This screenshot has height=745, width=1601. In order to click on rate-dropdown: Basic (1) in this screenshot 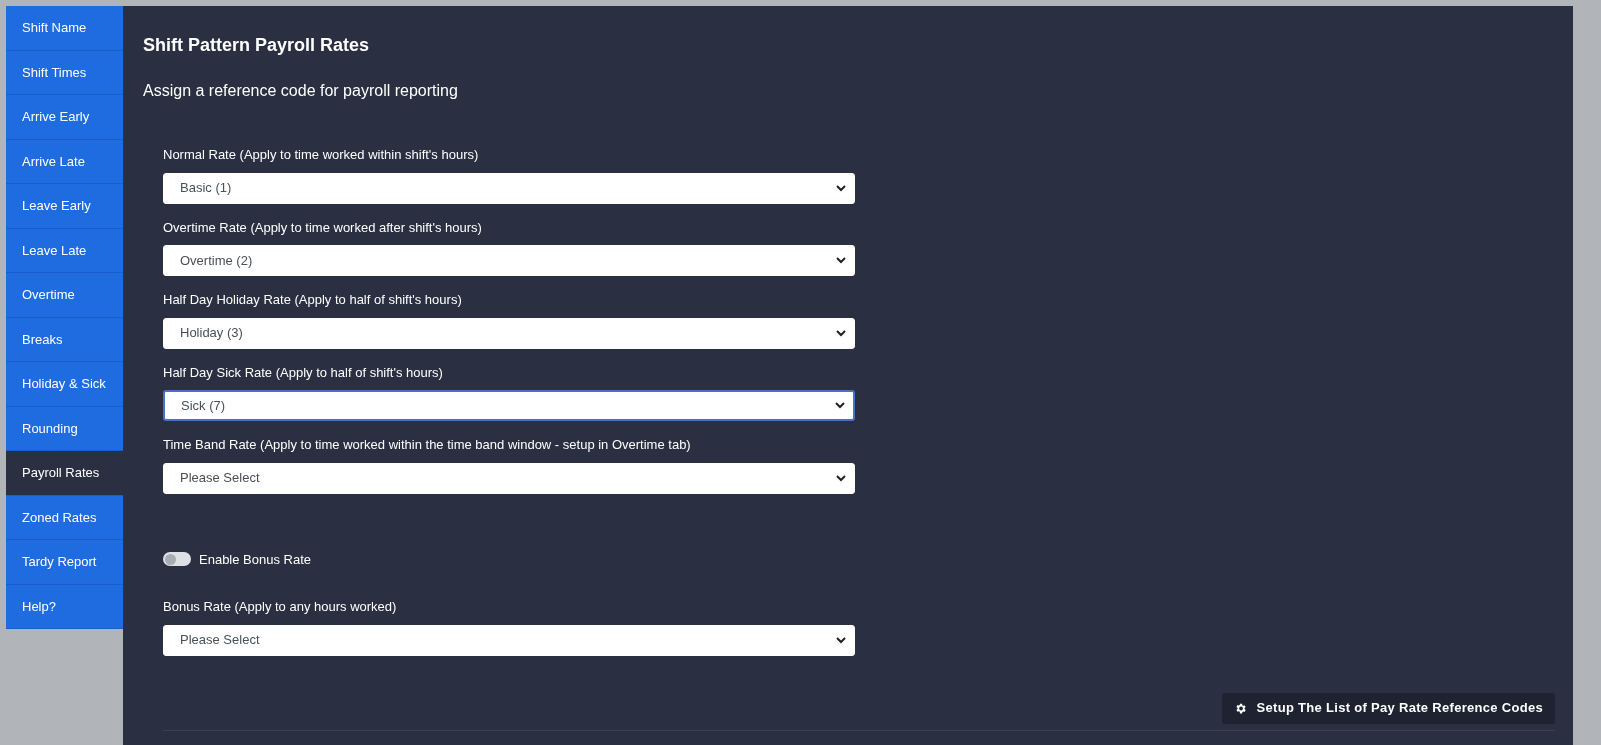, I will do `click(509, 188)`.